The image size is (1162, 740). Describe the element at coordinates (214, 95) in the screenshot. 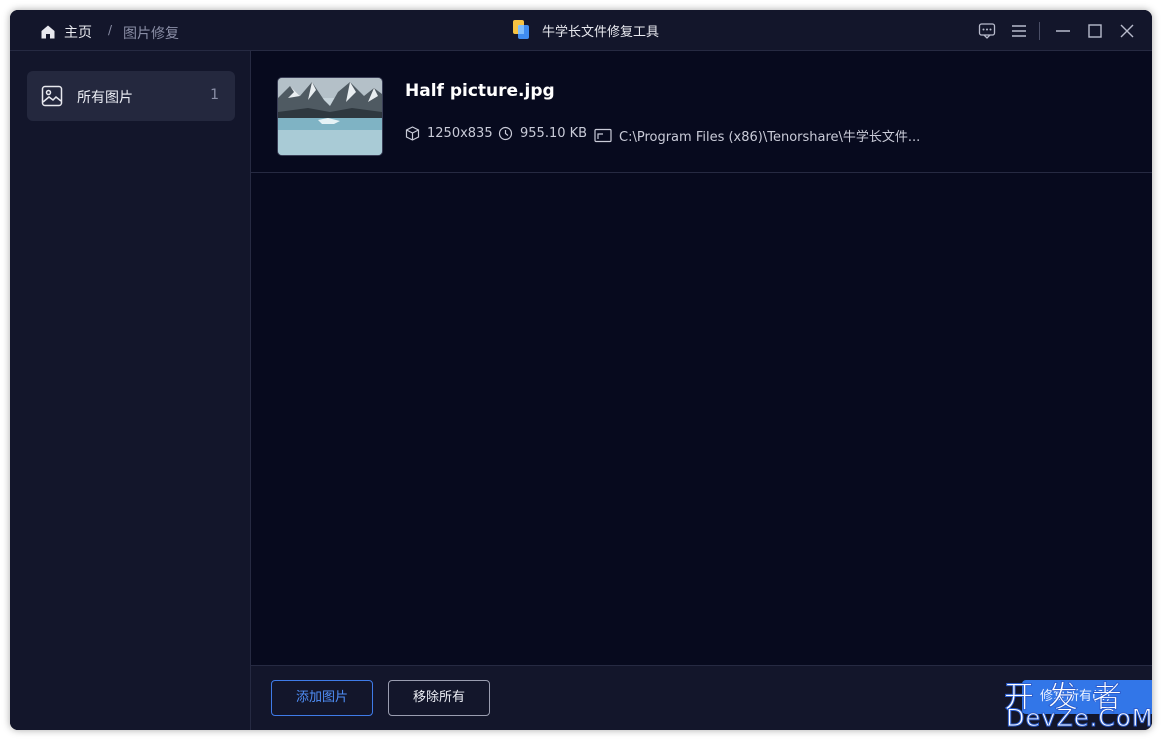

I see `sidebar-item-count: 1` at that location.